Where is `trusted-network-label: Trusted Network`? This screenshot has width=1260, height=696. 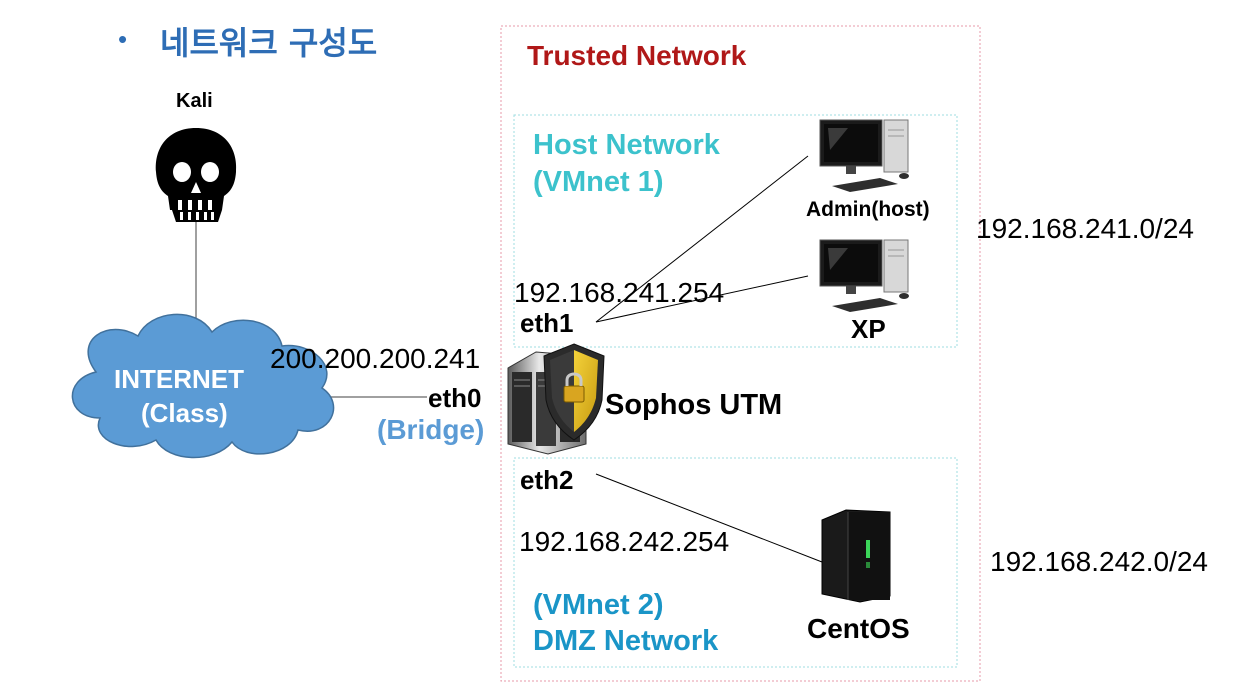
trusted-network-label: Trusted Network is located at coordinates (637, 55).